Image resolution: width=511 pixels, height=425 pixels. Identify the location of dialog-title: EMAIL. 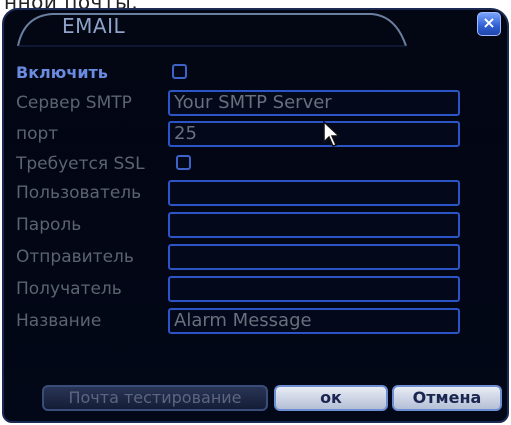
(94, 26).